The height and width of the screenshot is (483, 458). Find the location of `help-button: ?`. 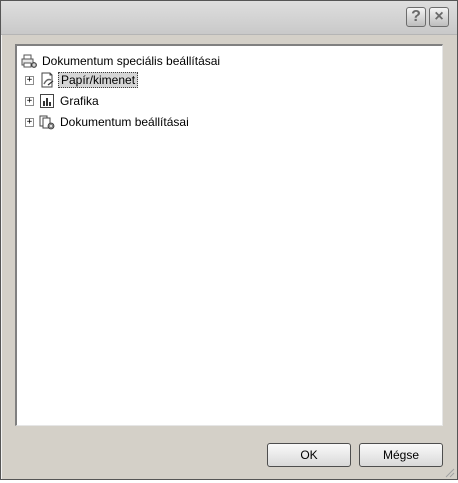

help-button: ? is located at coordinates (416, 17).